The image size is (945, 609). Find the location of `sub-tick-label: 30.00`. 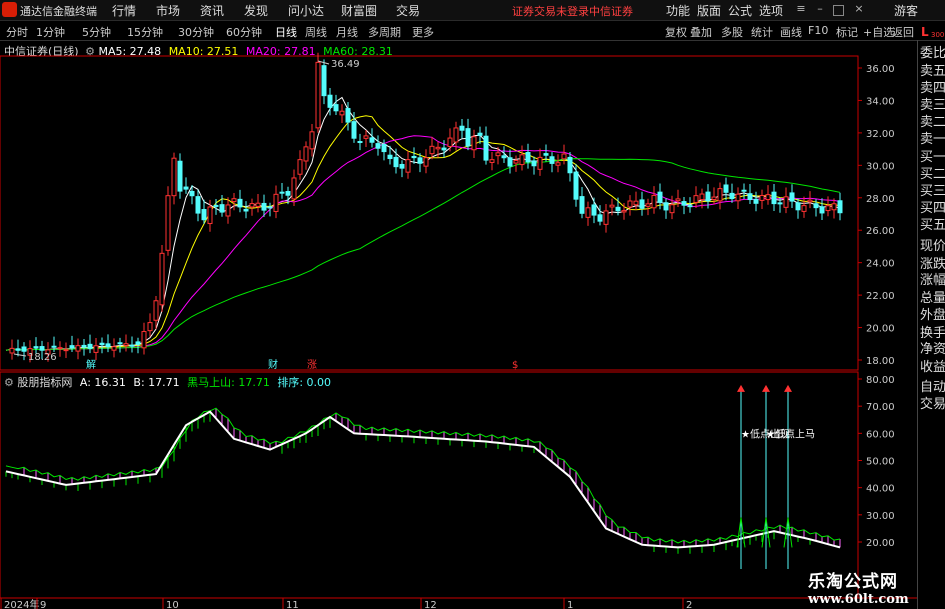

sub-tick-label: 30.00 is located at coordinates (880, 516).